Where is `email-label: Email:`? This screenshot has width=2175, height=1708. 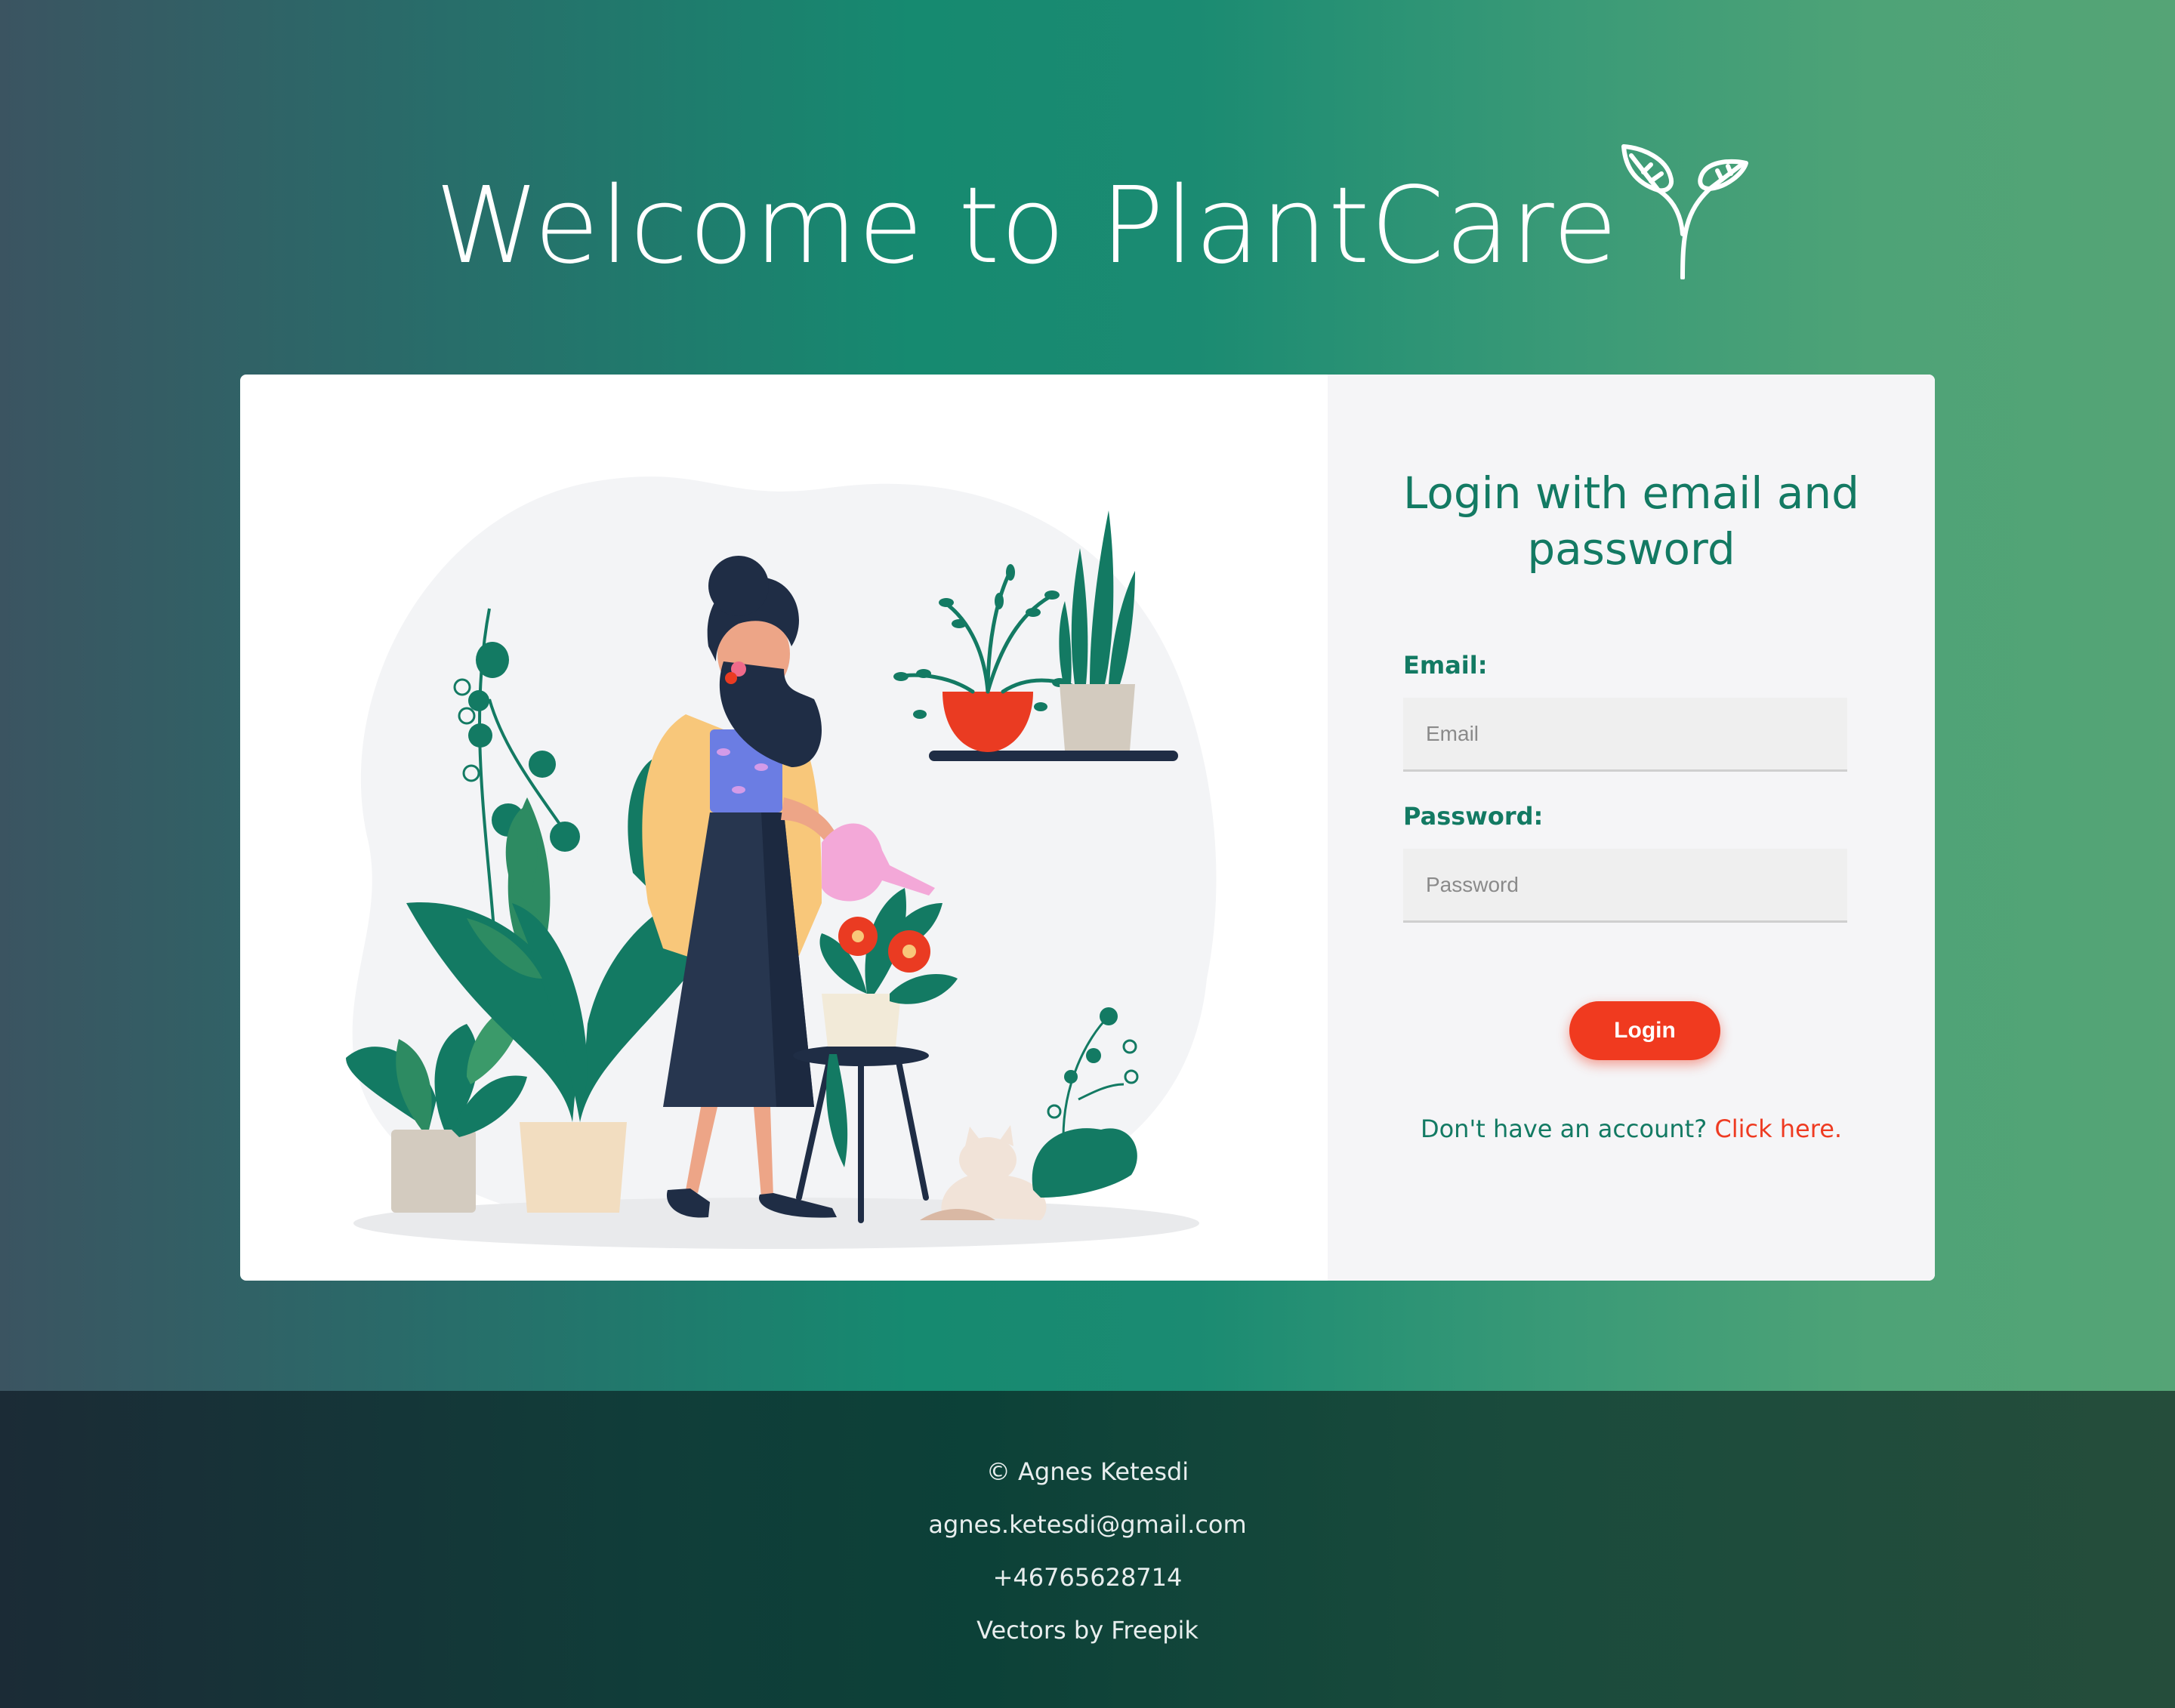
email-label: Email: is located at coordinates (1445, 665).